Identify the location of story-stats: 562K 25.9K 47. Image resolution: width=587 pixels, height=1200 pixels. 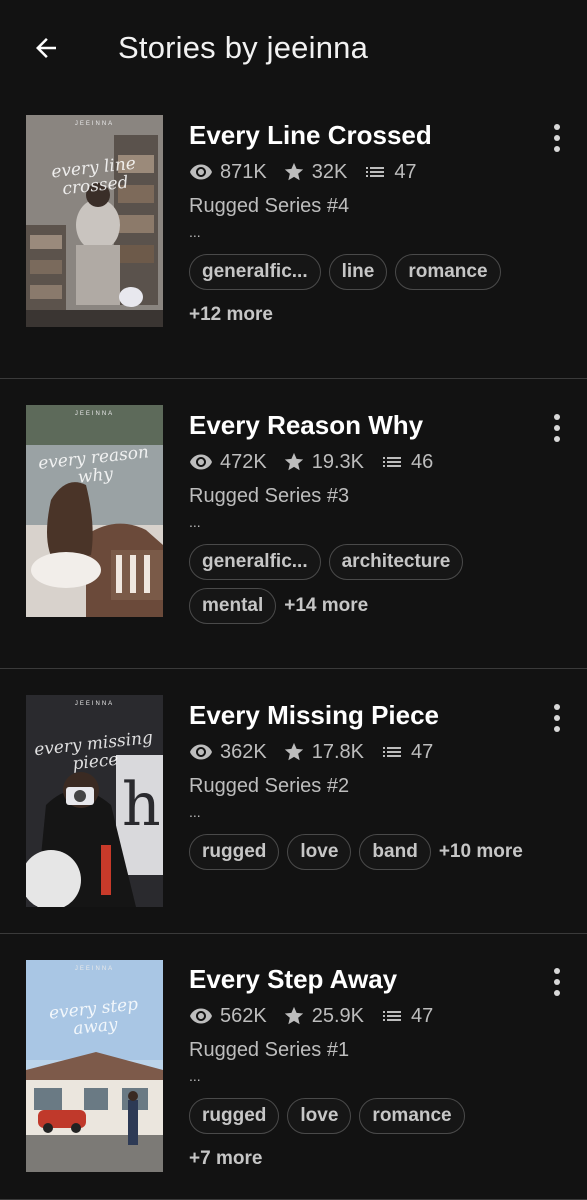
(358, 1016).